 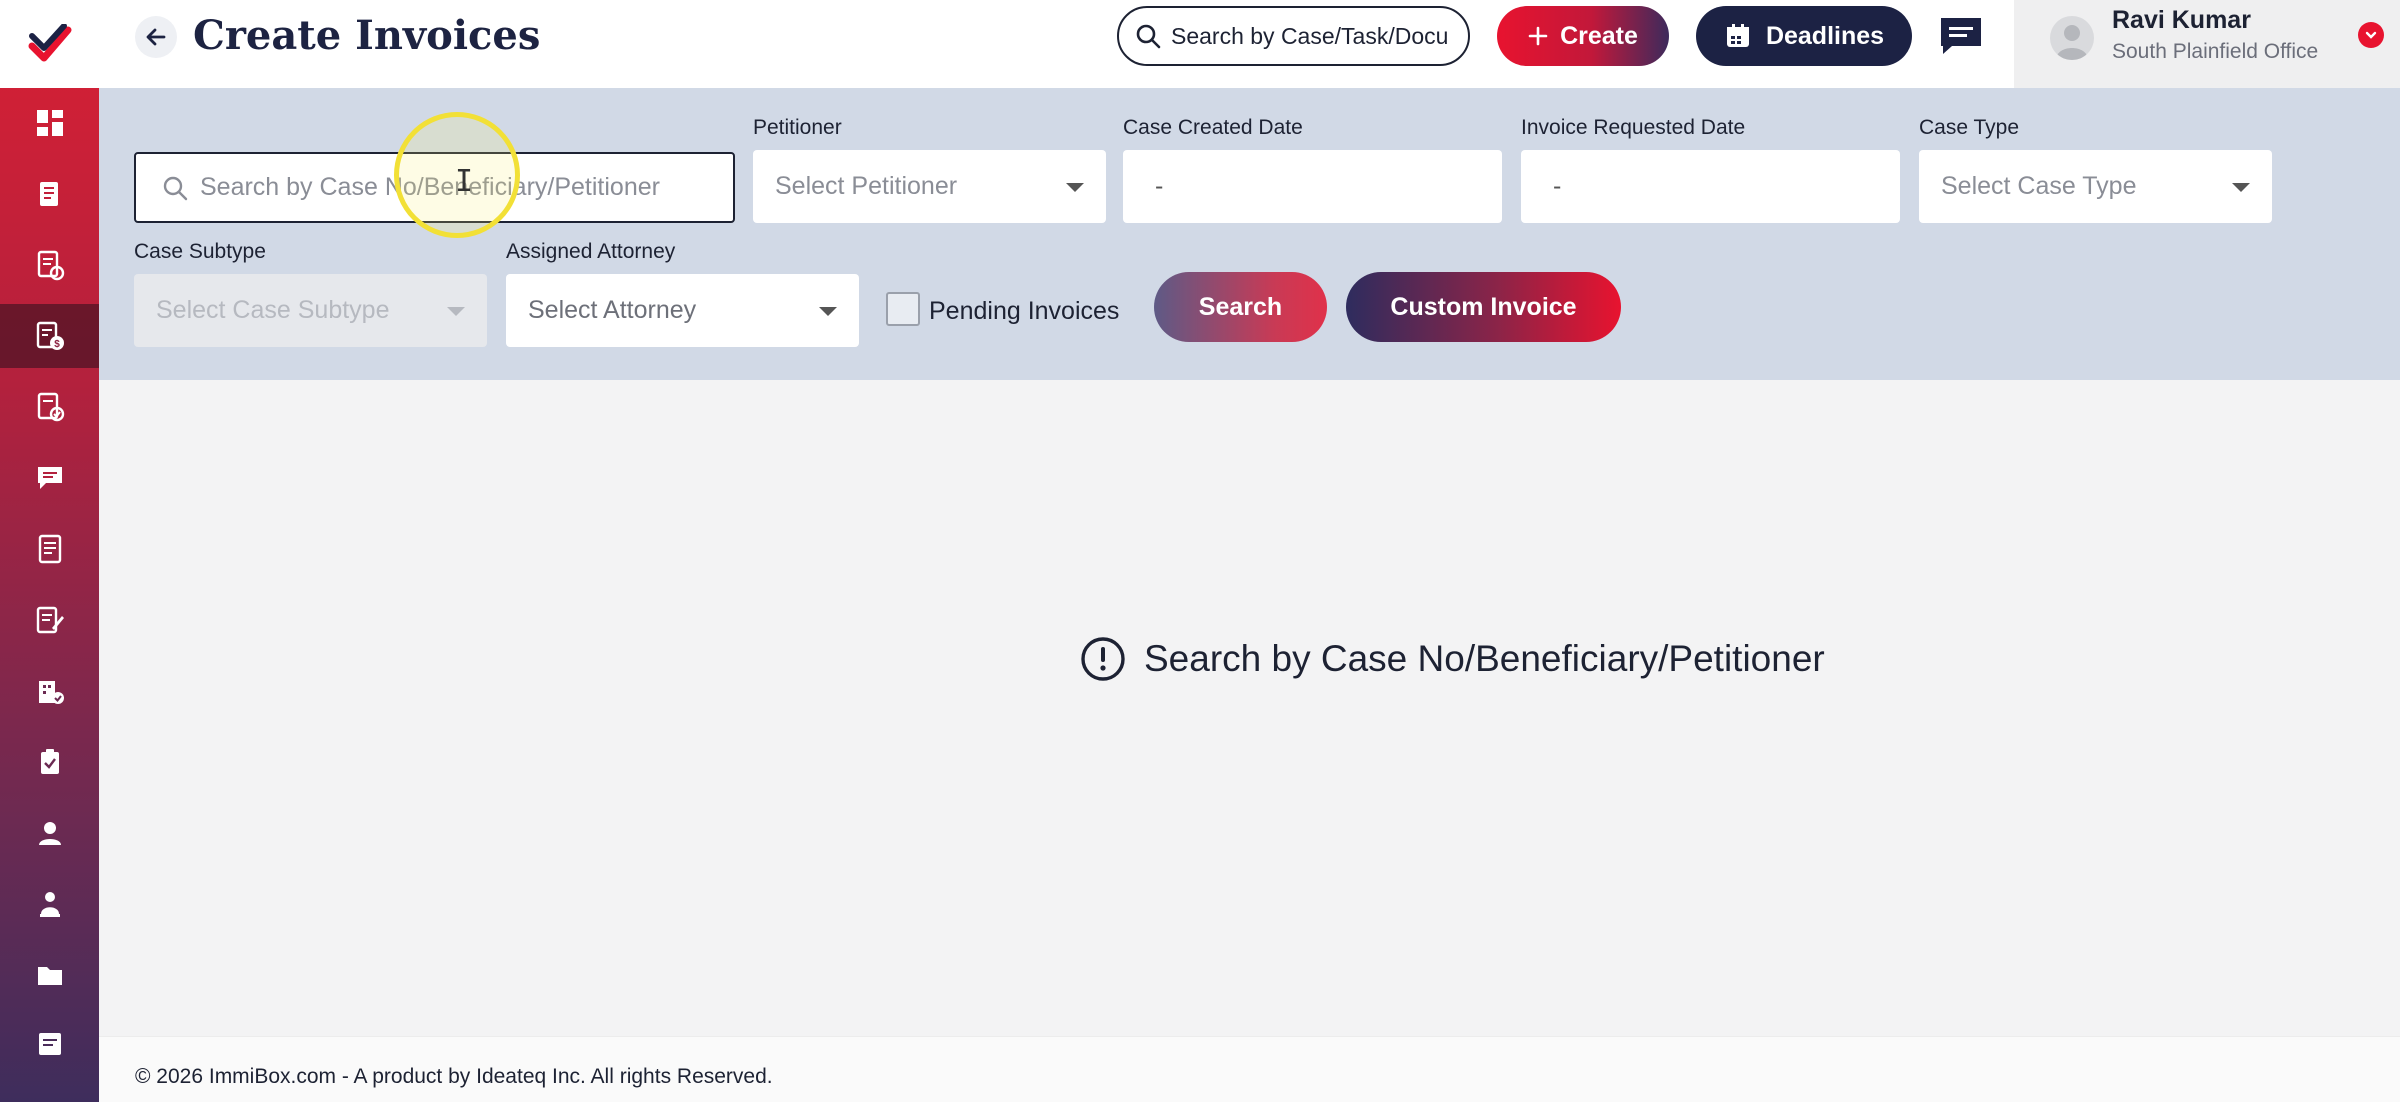 I want to click on text-cursor-icon: I, so click(x=464, y=181).